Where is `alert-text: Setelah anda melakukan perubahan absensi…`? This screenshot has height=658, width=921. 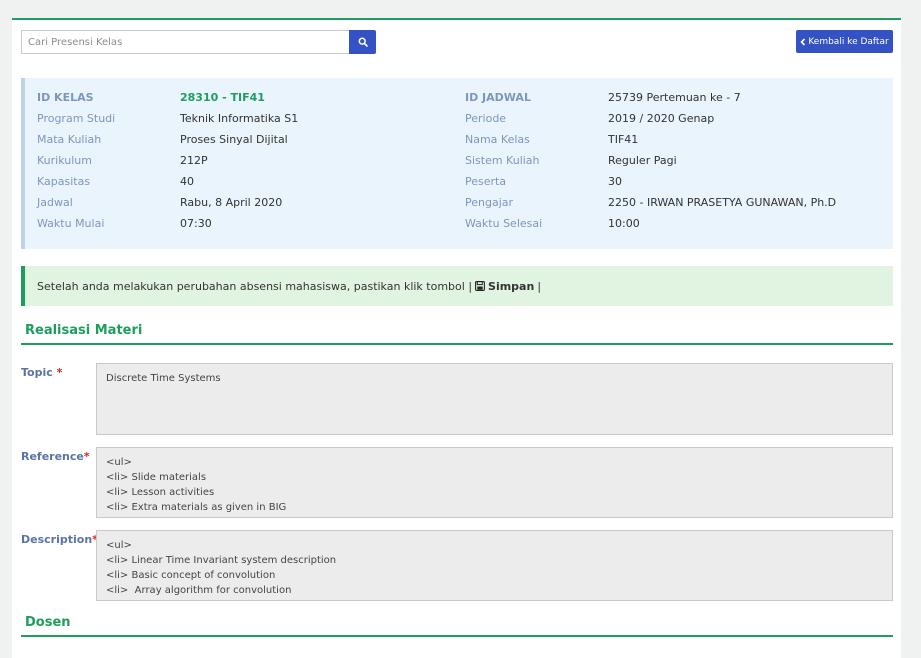
alert-text: Setelah anda melakukan perubahan absensi… is located at coordinates (255, 286).